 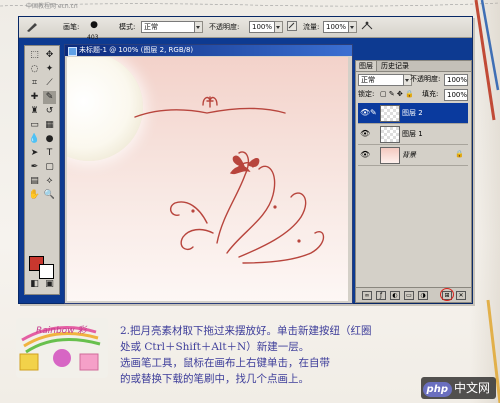 I want to click on layer-opacity-value: 100%, so click(x=456, y=80).